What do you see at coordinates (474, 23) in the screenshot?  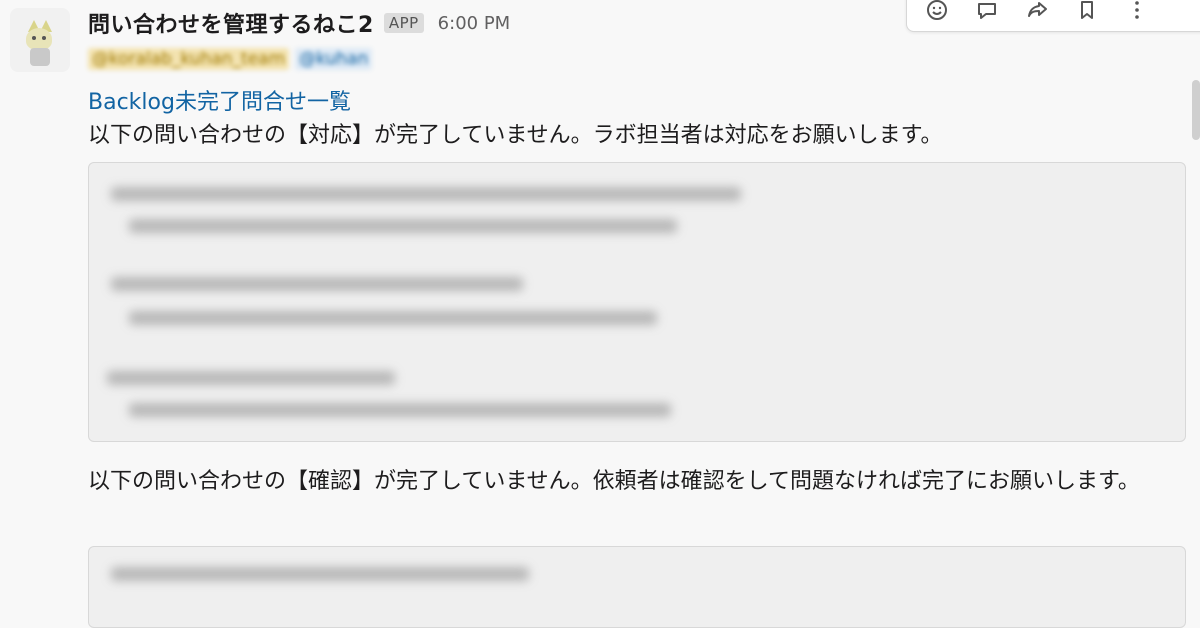 I see `message-timestamp: 6:00 PM` at bounding box center [474, 23].